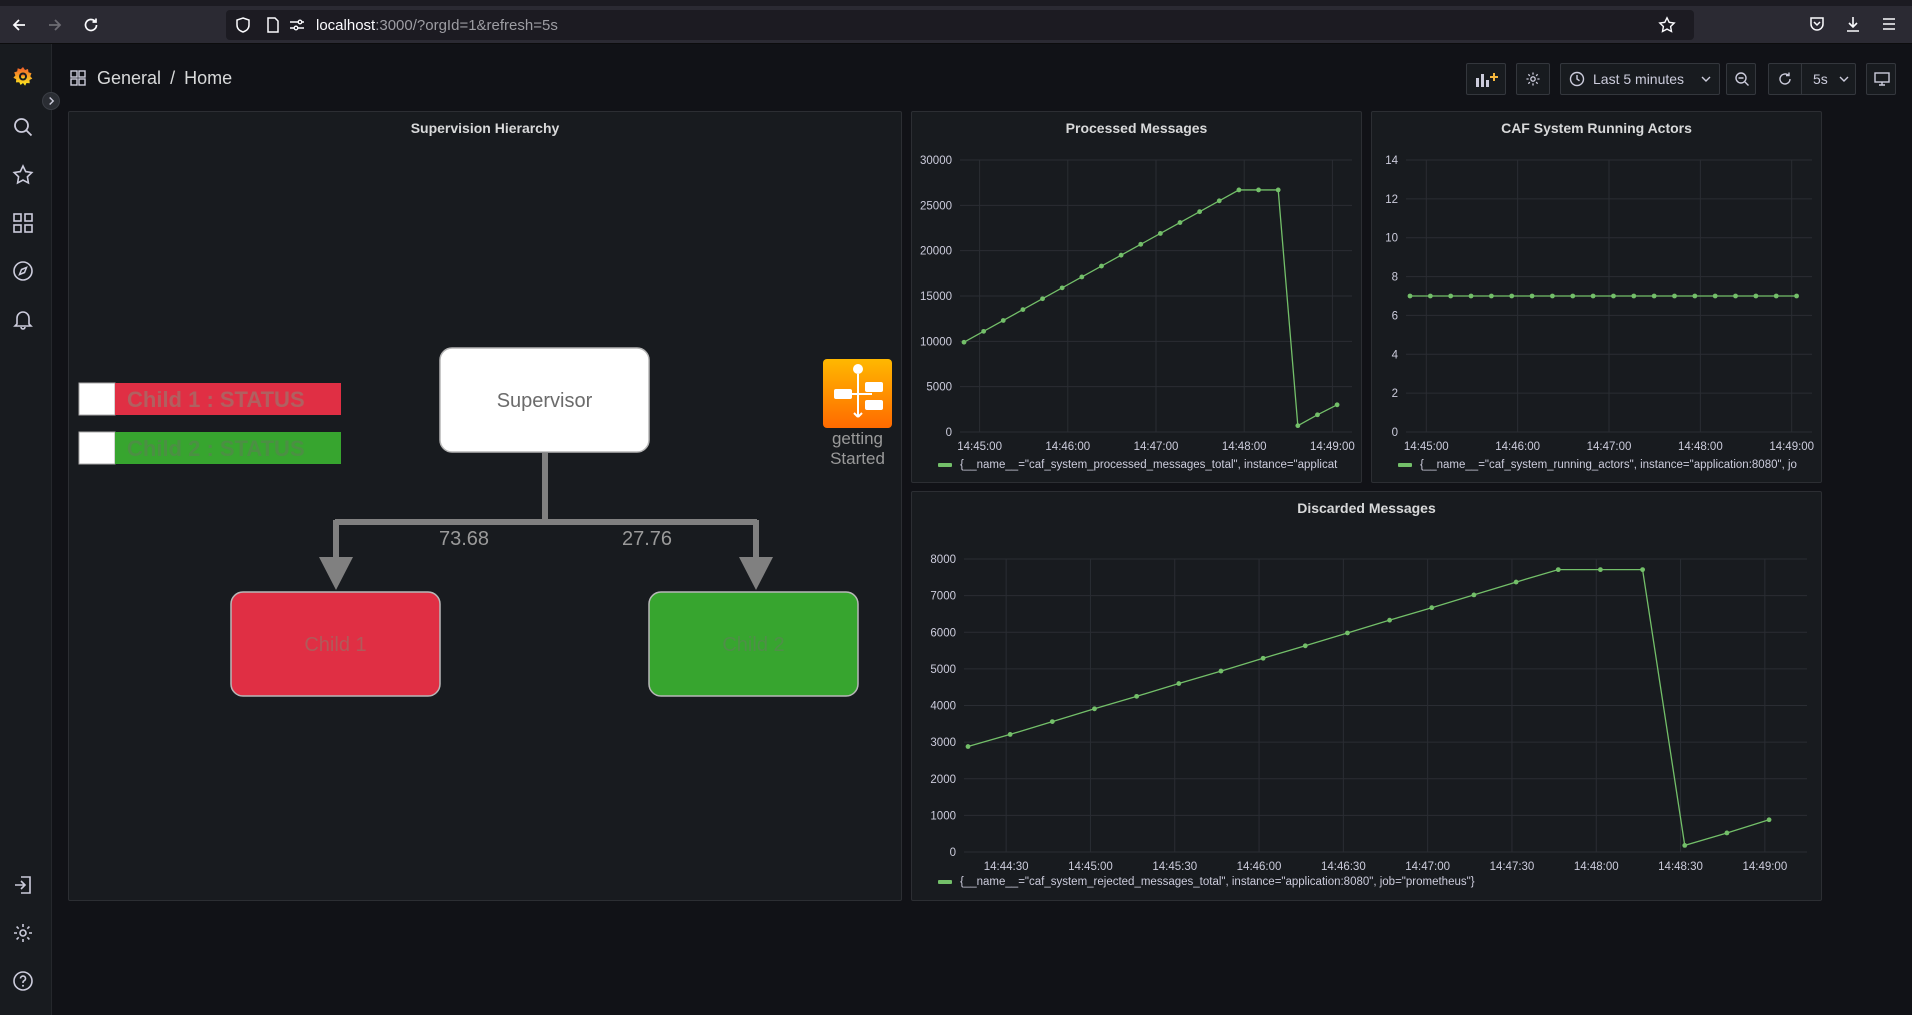 This screenshot has width=1912, height=1015. I want to click on star-icon, so click(1667, 25).